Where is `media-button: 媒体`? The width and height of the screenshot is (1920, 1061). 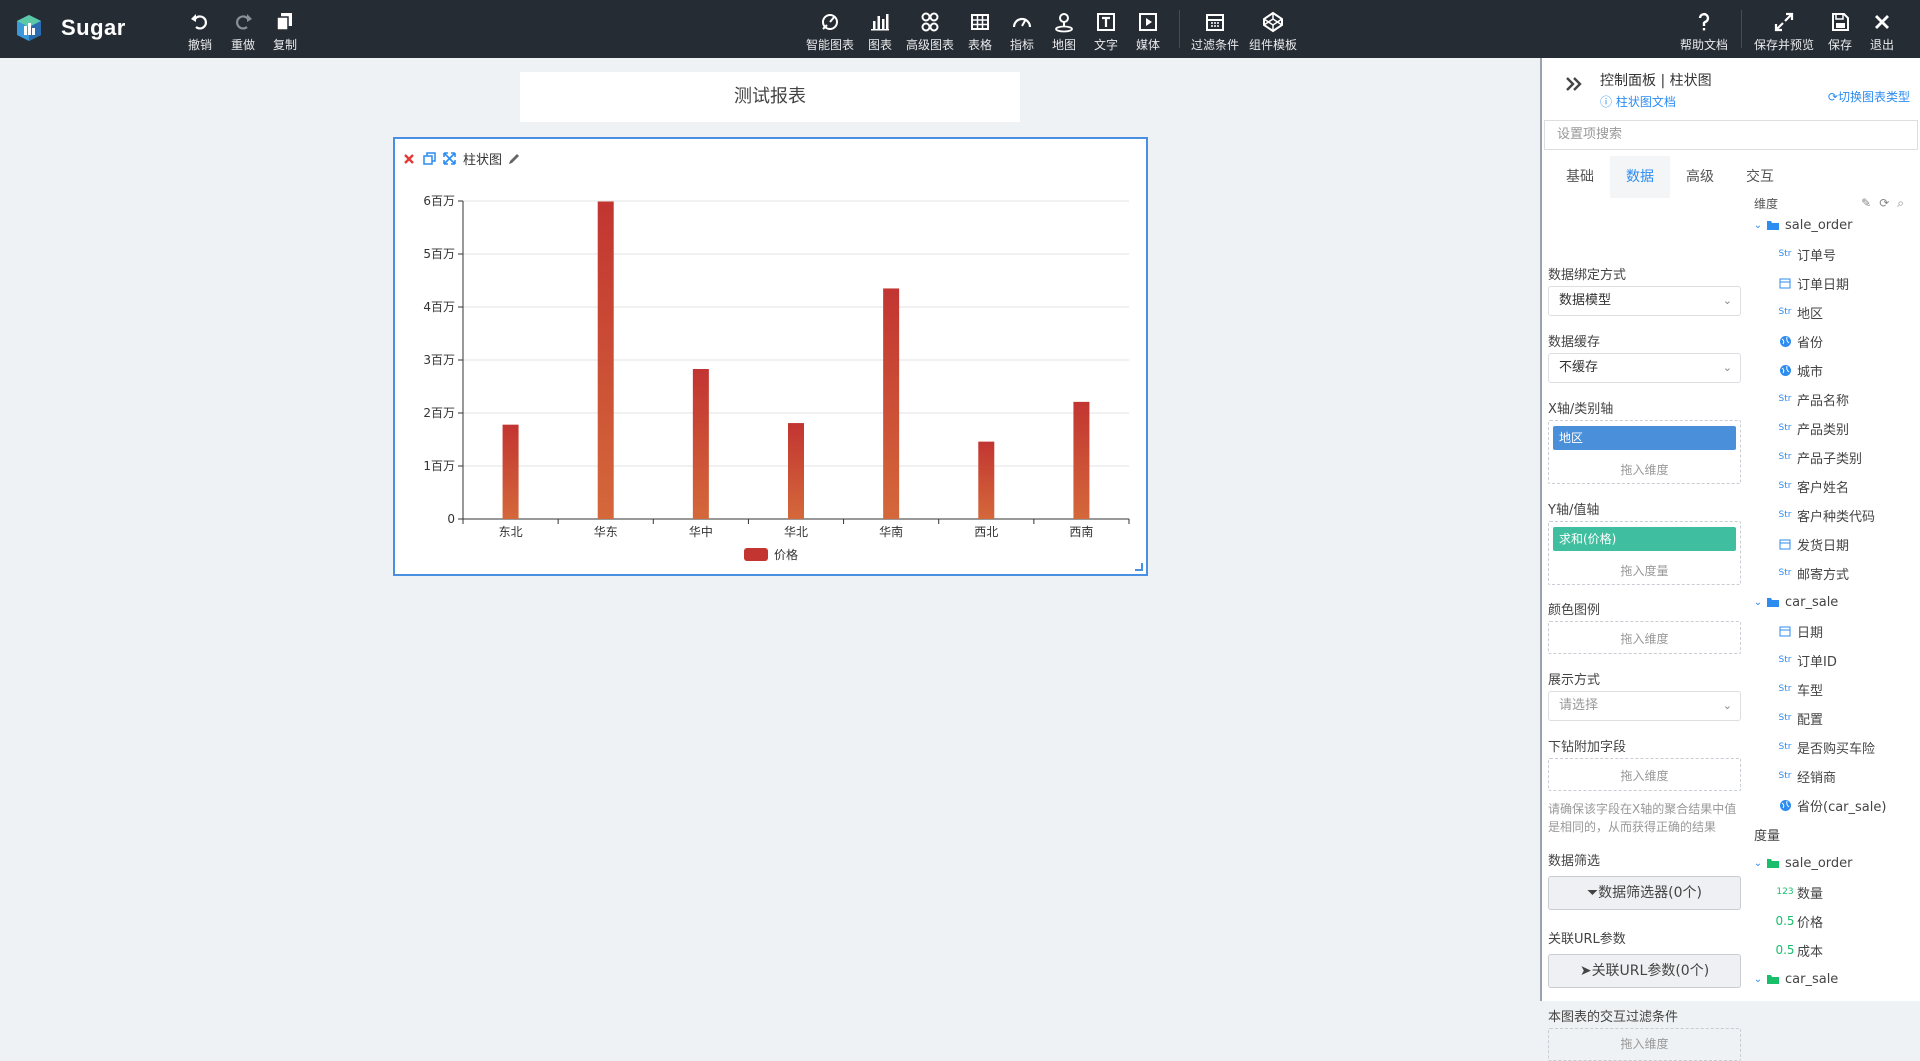 media-button: 媒体 is located at coordinates (1148, 32).